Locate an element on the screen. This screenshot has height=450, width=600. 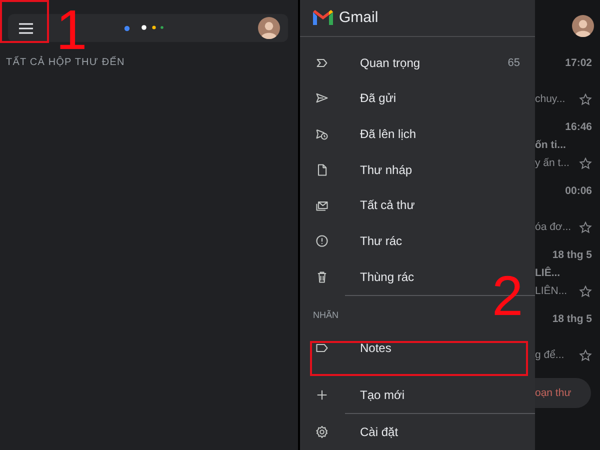
gear-icon is located at coordinates (322, 432).